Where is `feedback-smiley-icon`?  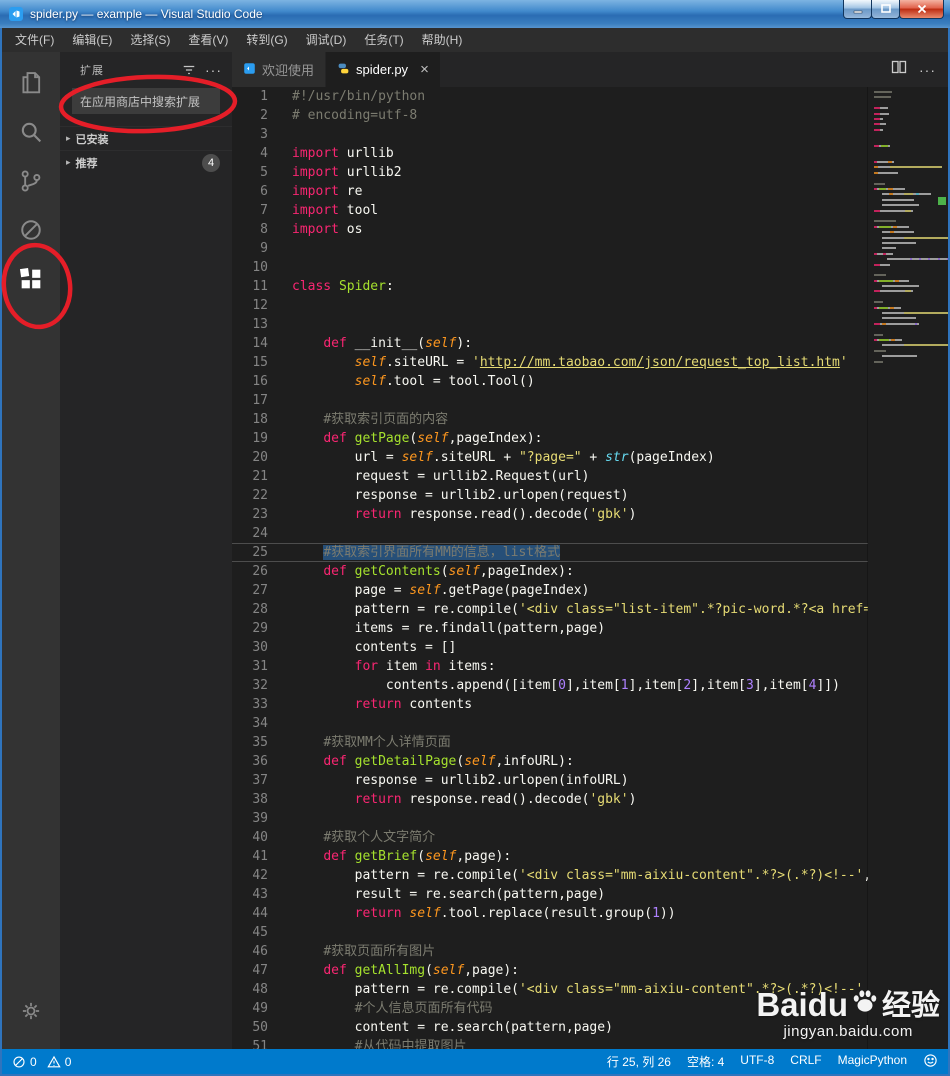
feedback-smiley-icon is located at coordinates (930, 1062).